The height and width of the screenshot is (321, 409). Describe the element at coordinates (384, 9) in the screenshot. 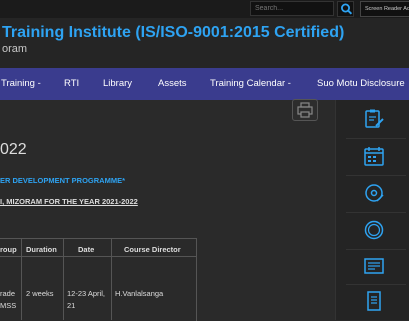

I see `screen-reader-access-button: Screen Reader Access` at that location.